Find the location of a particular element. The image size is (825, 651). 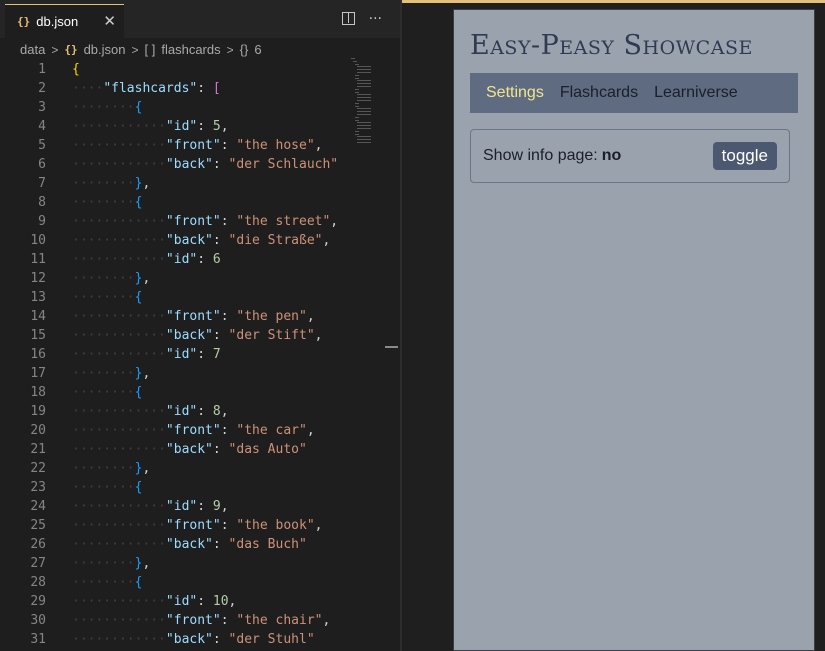

line-number: 25 is located at coordinates (38, 525).